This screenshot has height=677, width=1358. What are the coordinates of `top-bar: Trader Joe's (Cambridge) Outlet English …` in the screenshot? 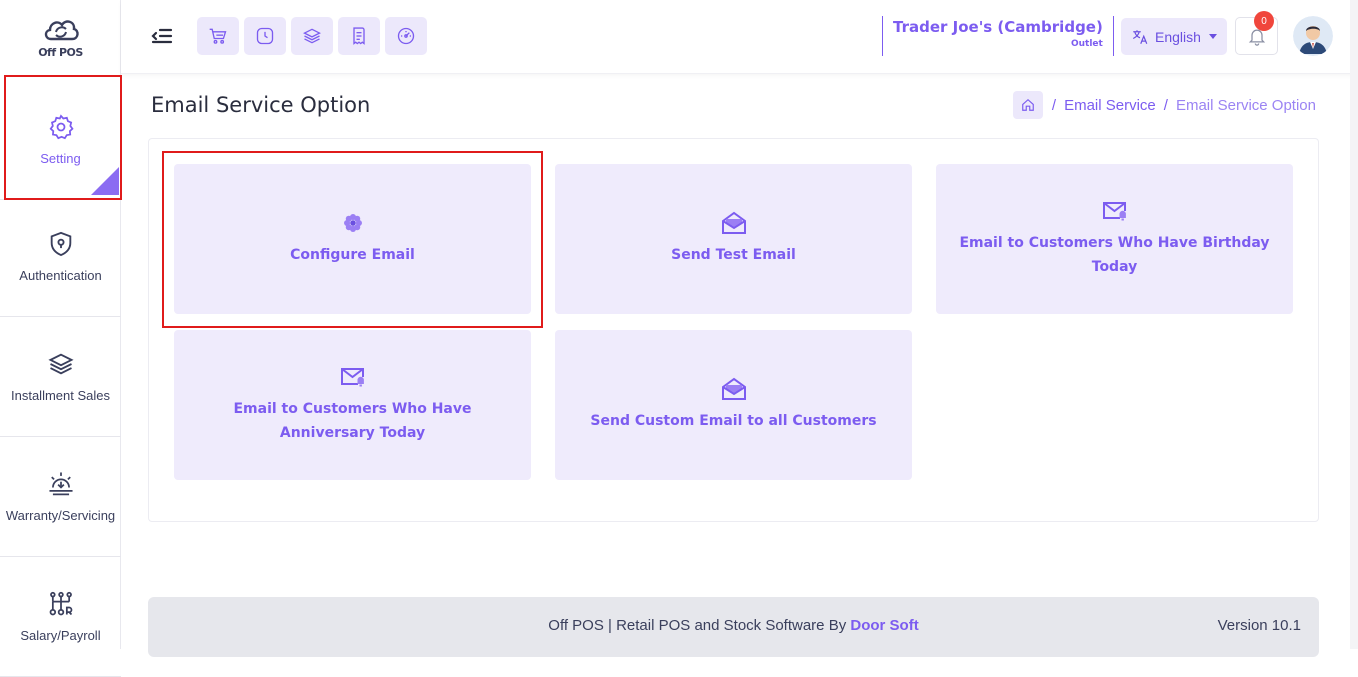 It's located at (739, 37).